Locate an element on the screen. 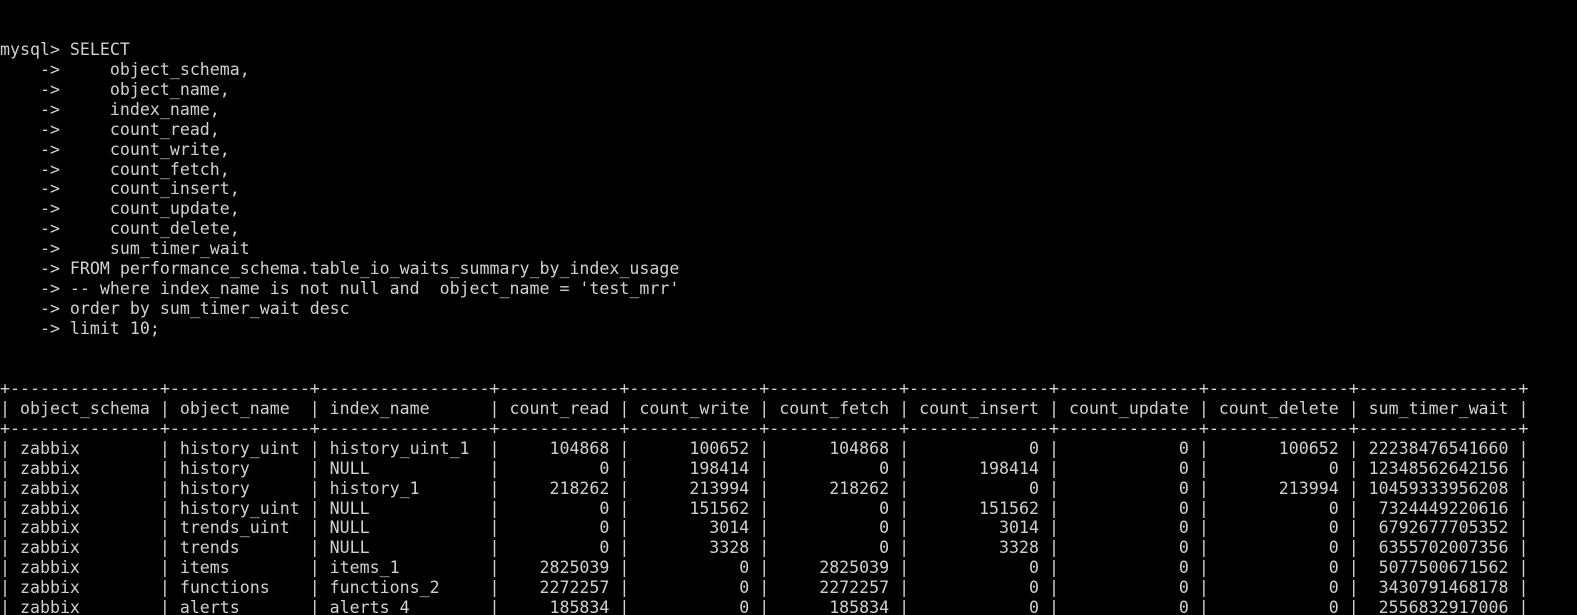 This screenshot has height=615, width=1577. sql-continuation-line: -> object_schema, is located at coordinates (125, 69).